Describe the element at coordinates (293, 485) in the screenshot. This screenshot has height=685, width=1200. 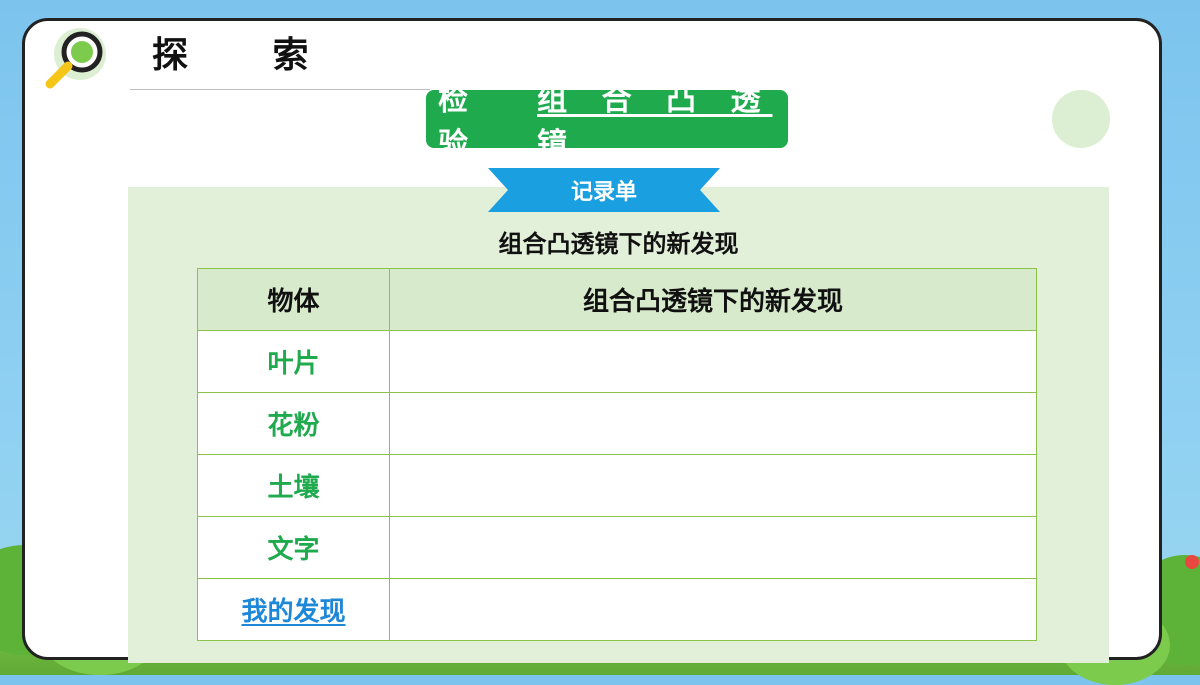
I see `object-cell: 土壤` at that location.